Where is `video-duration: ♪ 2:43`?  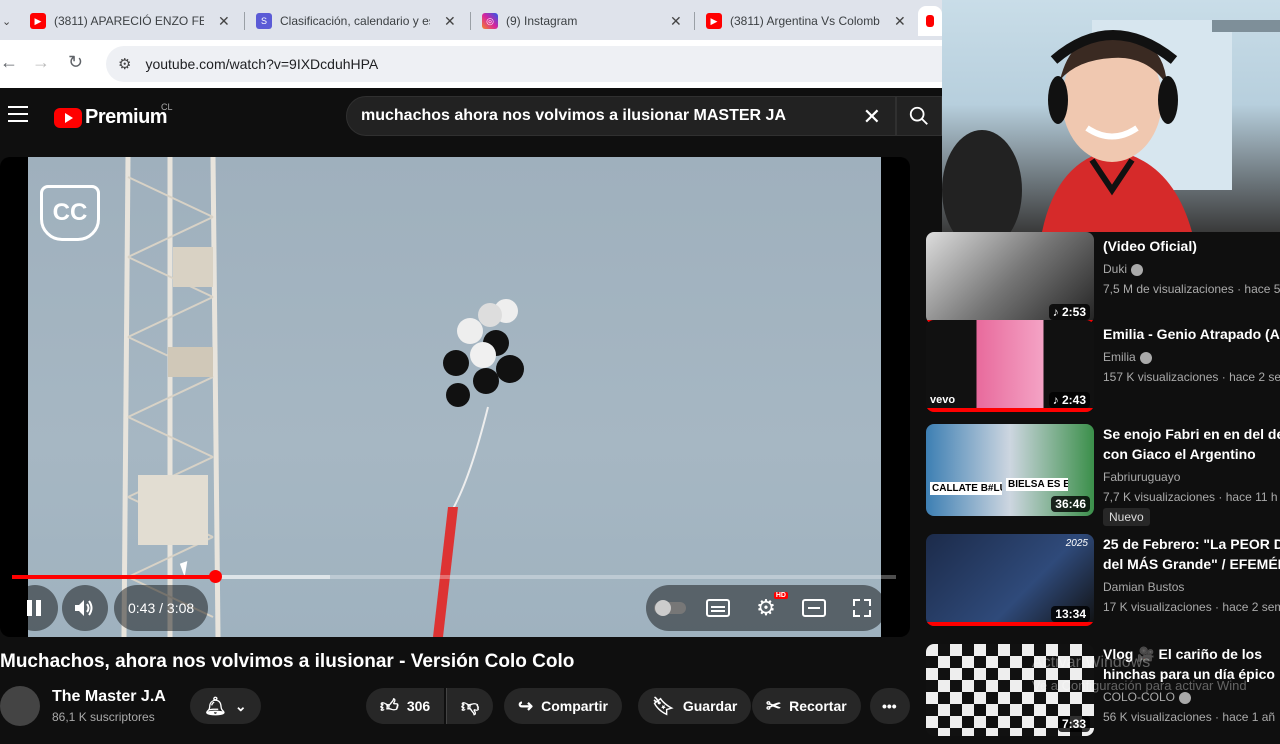 video-duration: ♪ 2:43 is located at coordinates (1069, 400).